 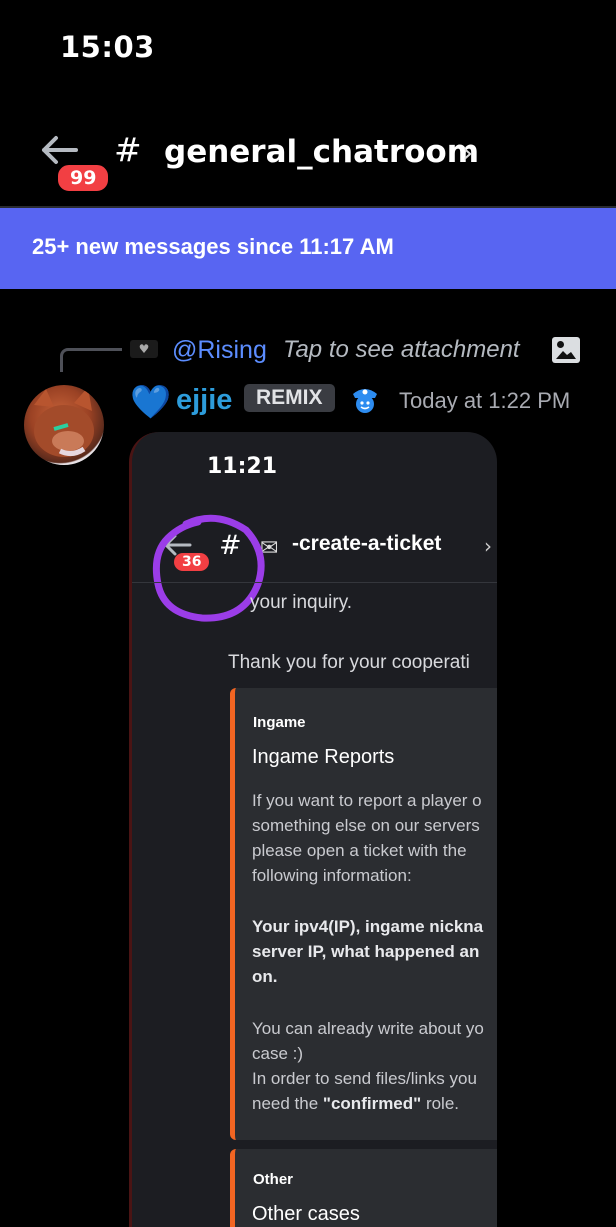 I want to click on reply-connector, so click(x=91, y=360).